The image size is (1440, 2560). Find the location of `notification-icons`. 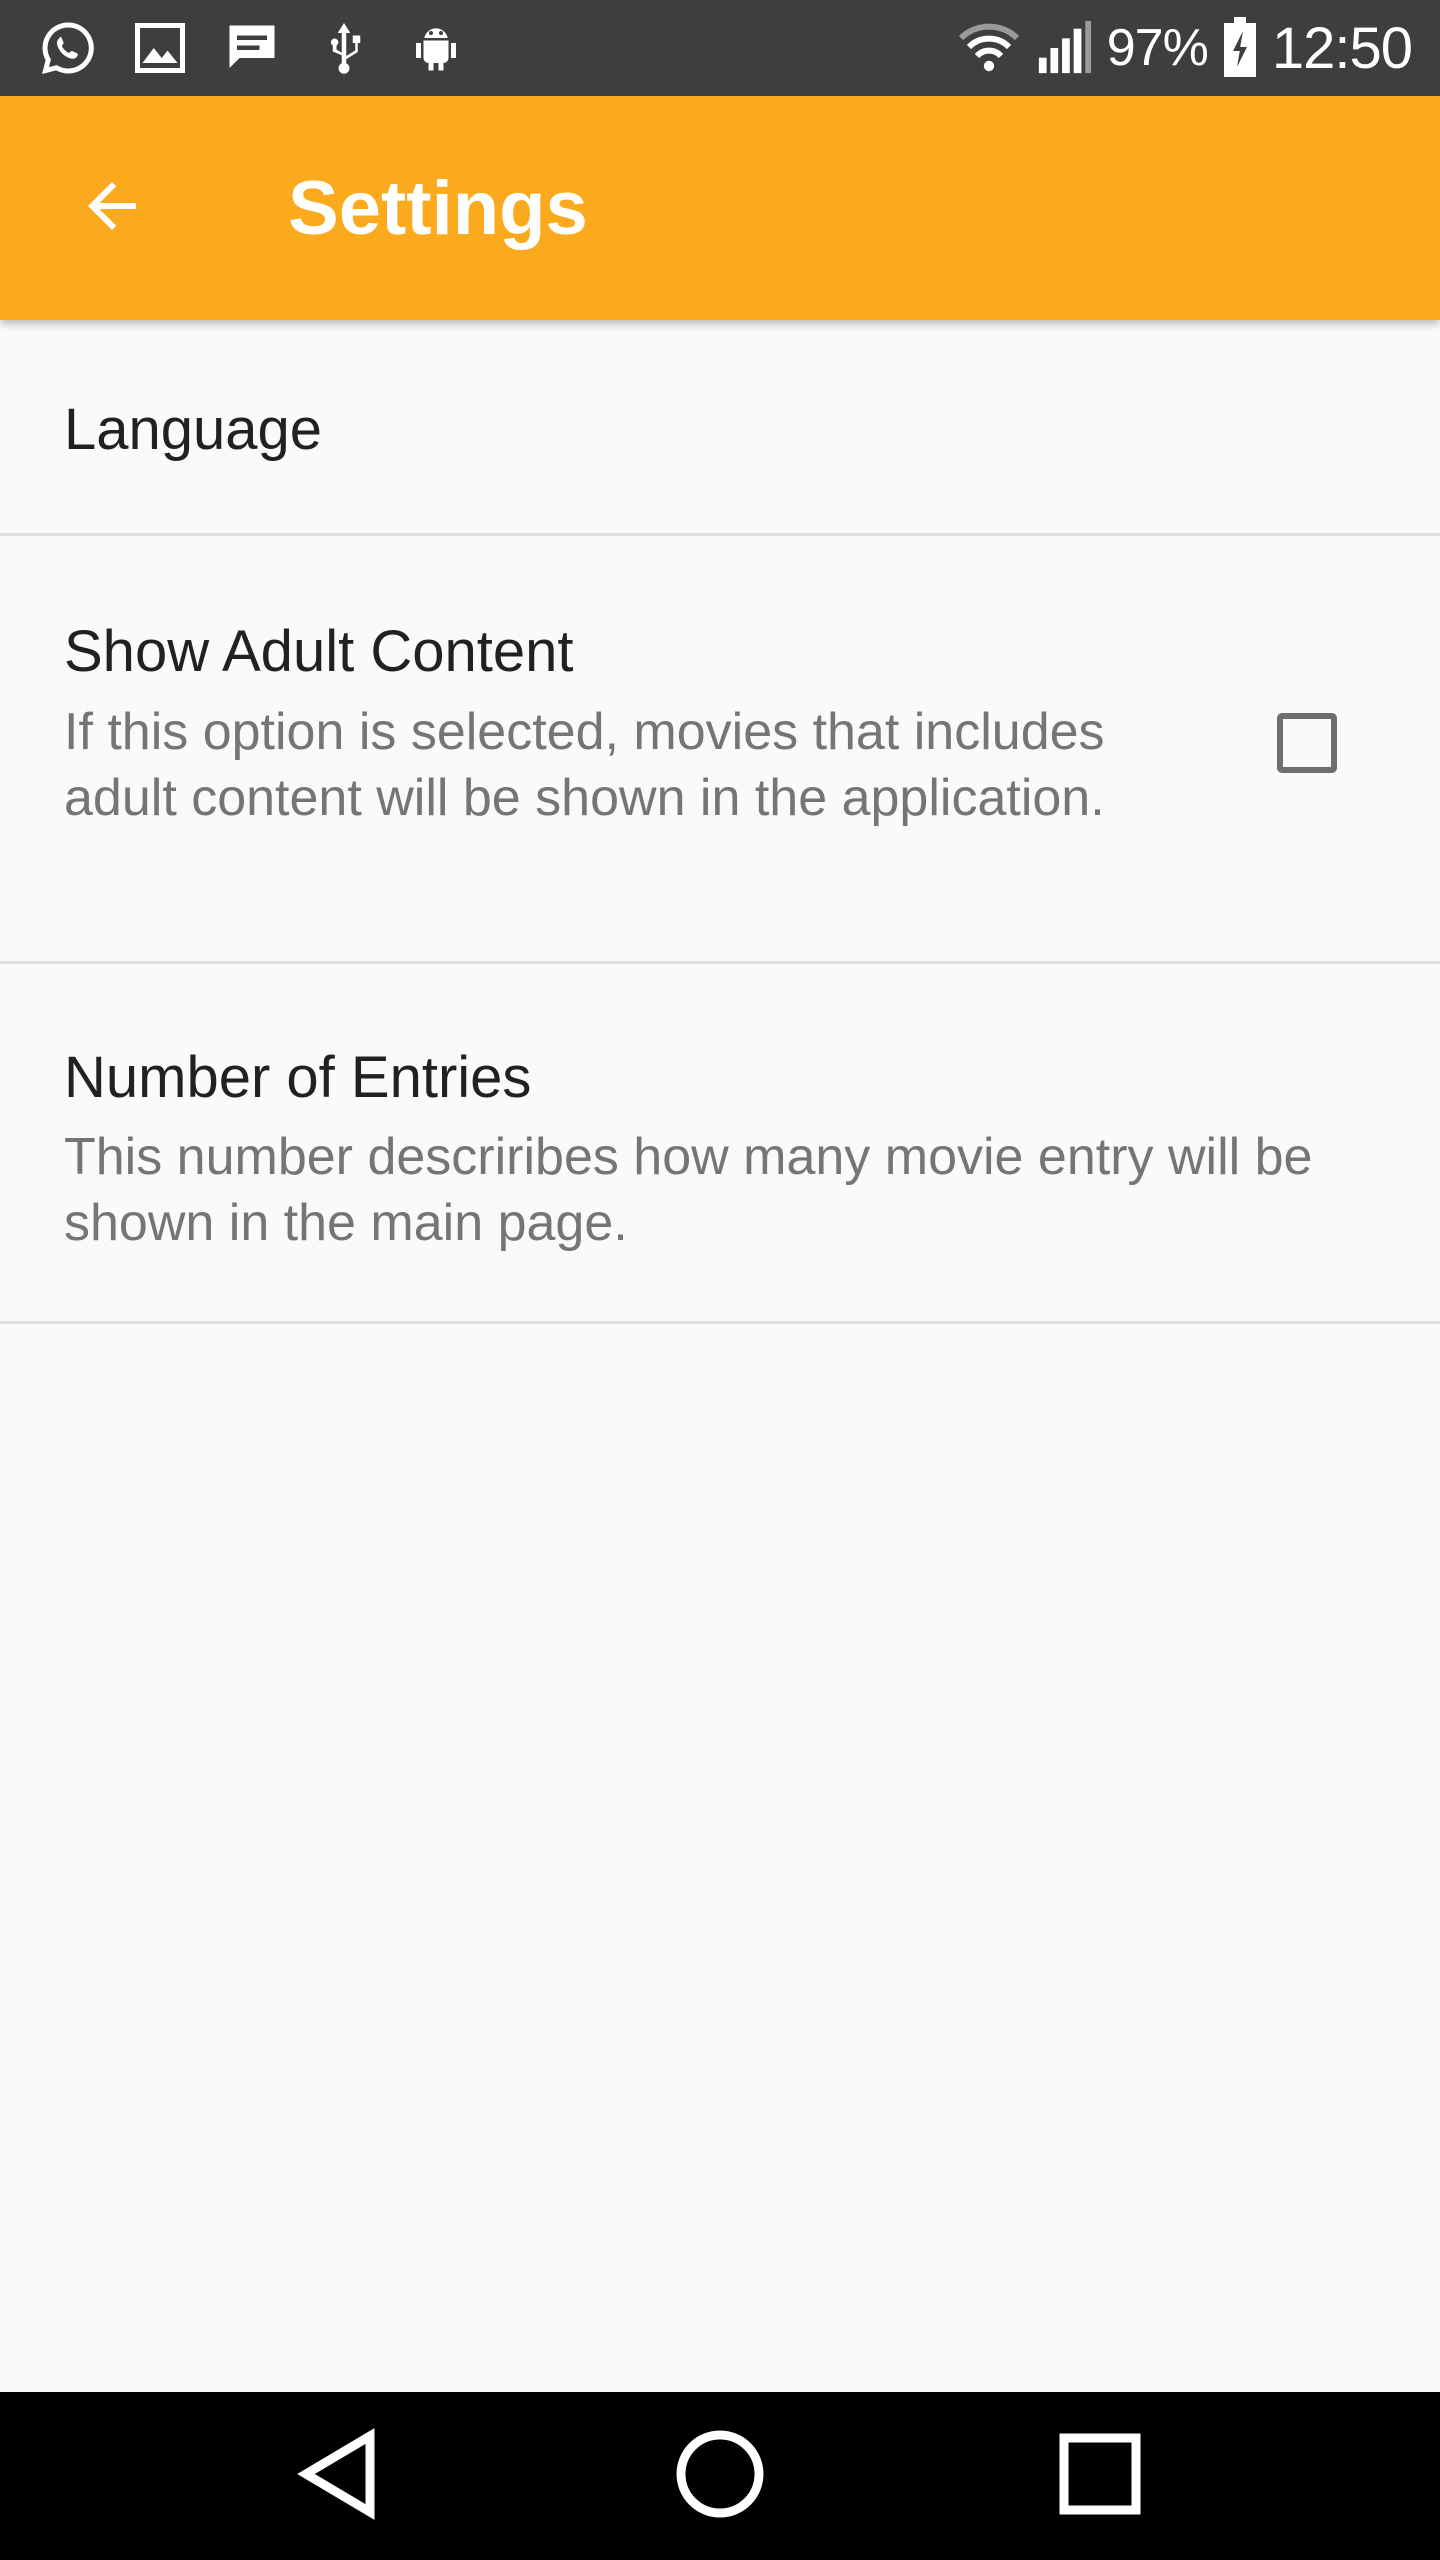

notification-icons is located at coordinates (252, 48).